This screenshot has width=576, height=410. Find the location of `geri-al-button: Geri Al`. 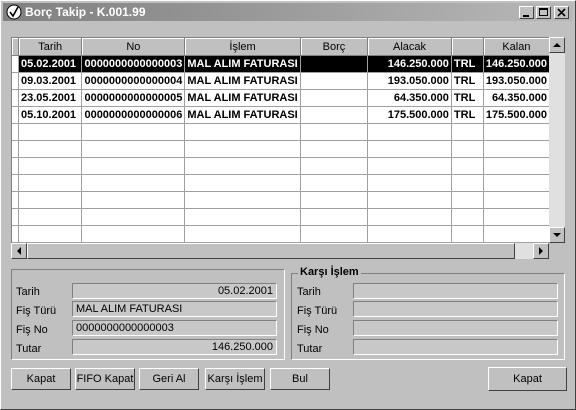

geri-al-button: Geri Al is located at coordinates (169, 379).